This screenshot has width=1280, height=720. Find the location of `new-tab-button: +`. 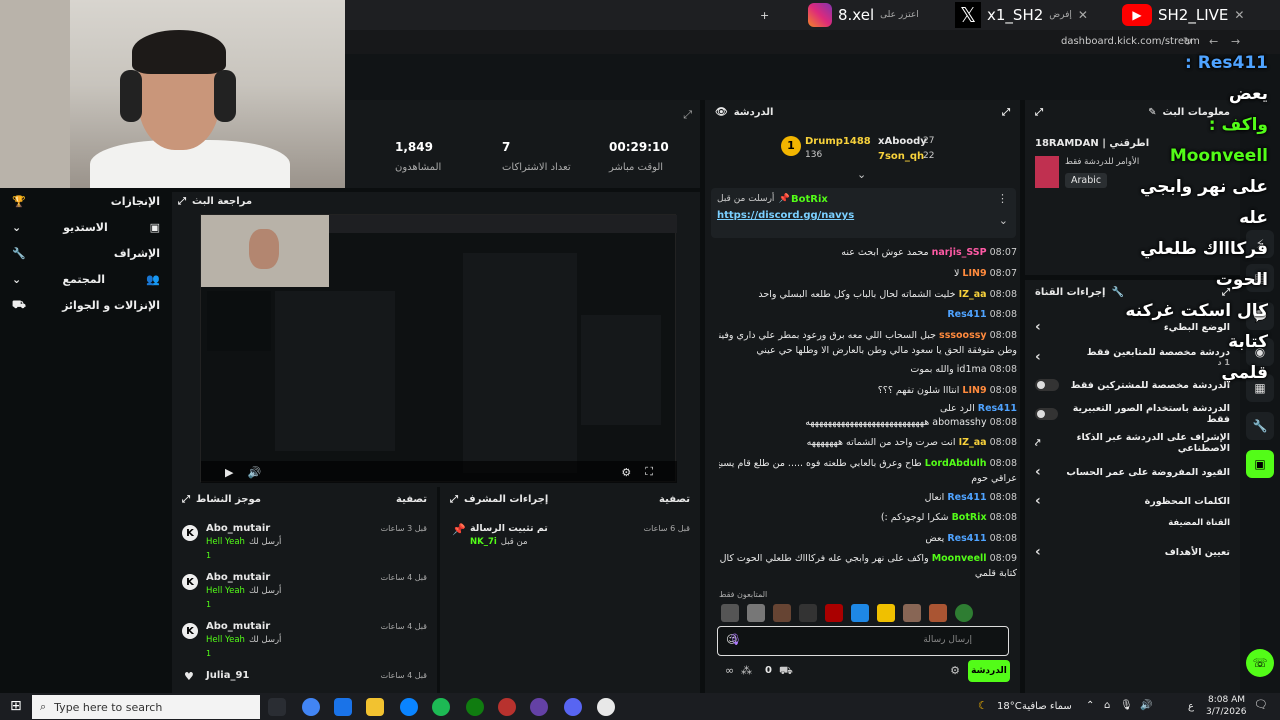

new-tab-button: + is located at coordinates (764, 15).